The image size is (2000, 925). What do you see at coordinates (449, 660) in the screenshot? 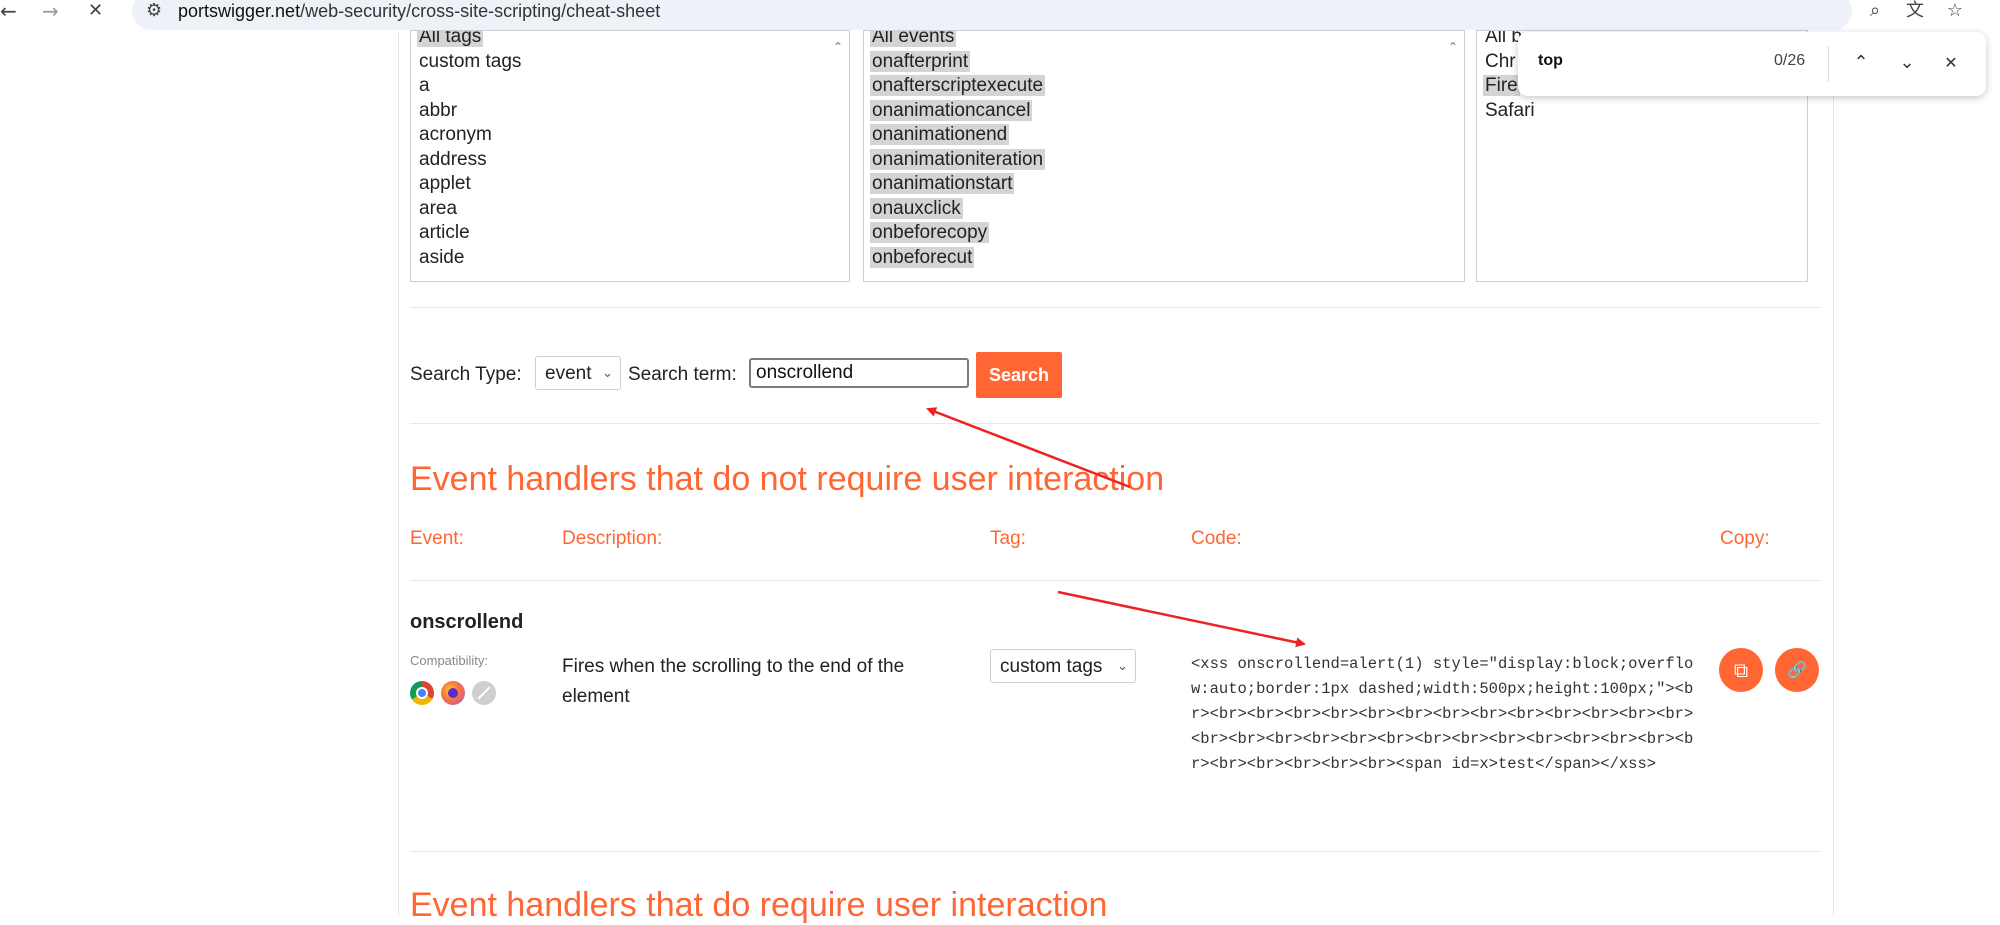
I see `compatibility-label: Compatibility:` at bounding box center [449, 660].